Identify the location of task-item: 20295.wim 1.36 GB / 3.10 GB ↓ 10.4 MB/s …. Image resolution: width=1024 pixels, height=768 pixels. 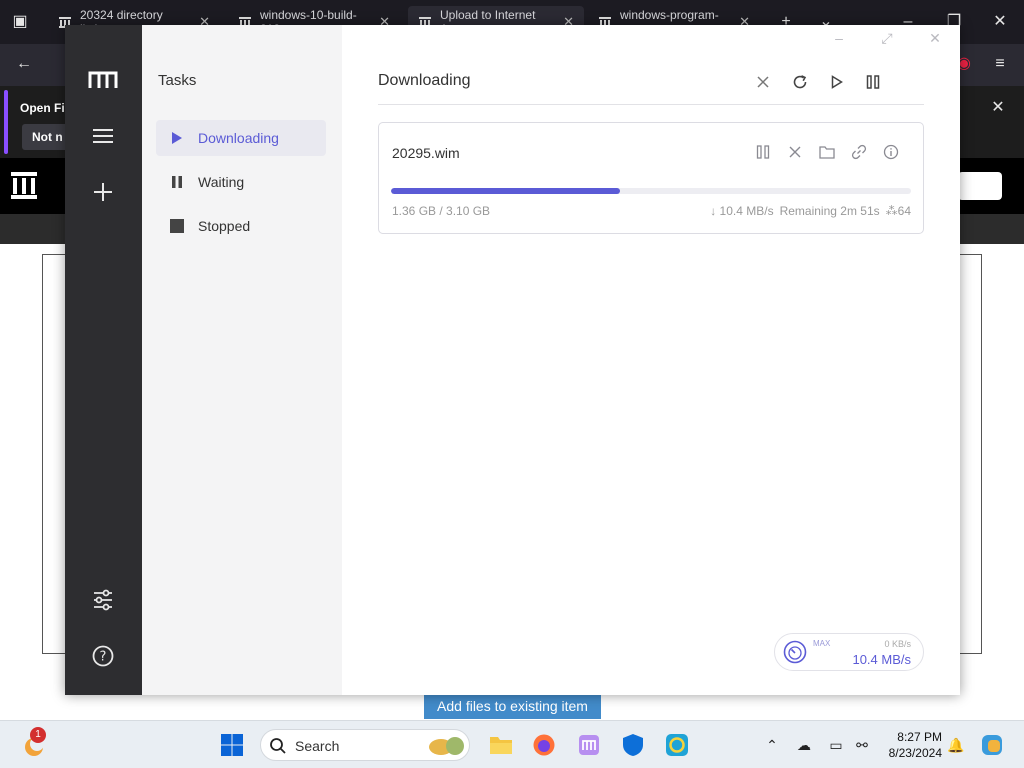
(651, 178).